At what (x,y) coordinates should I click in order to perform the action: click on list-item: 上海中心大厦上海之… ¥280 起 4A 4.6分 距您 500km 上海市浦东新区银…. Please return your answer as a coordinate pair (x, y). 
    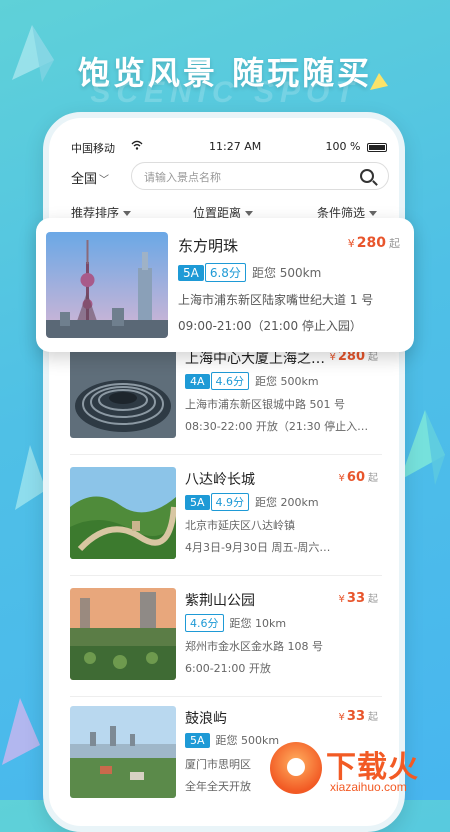
    Looking at the image, I should click on (226, 397).